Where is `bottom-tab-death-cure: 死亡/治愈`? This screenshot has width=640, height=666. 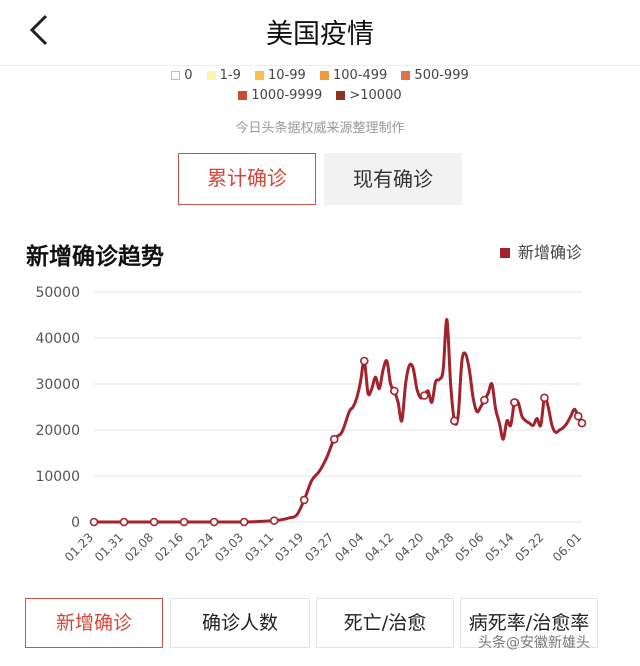
bottom-tab-death-cure: 死亡/治愈 is located at coordinates (385, 623).